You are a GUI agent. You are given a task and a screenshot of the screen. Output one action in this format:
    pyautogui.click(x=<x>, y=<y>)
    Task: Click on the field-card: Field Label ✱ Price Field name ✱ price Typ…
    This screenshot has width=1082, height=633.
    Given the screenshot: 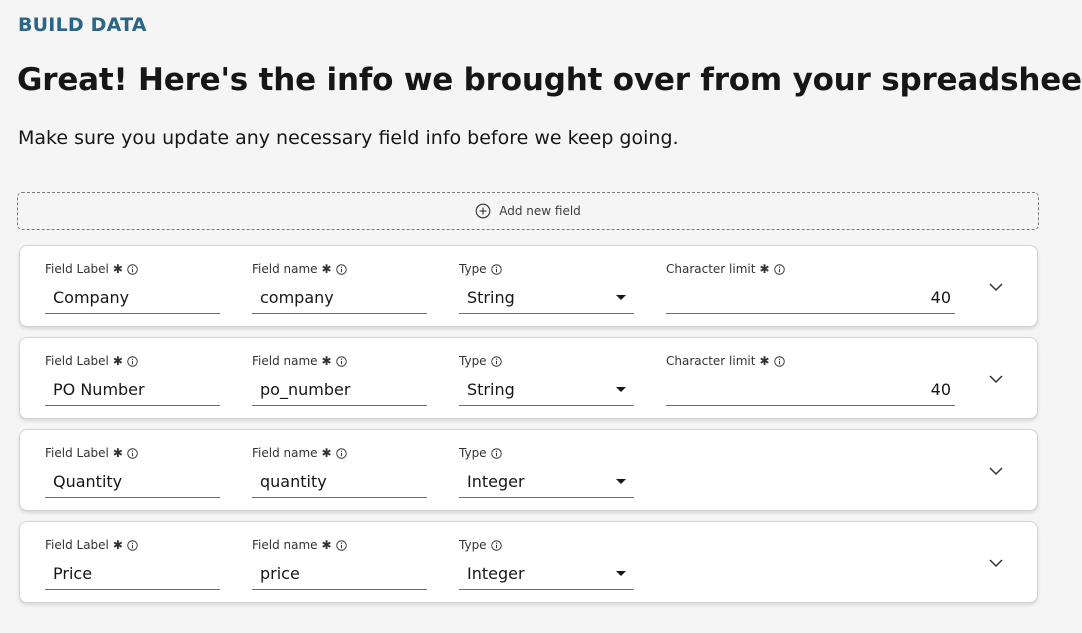 What is the action you would take?
    pyautogui.click(x=528, y=562)
    